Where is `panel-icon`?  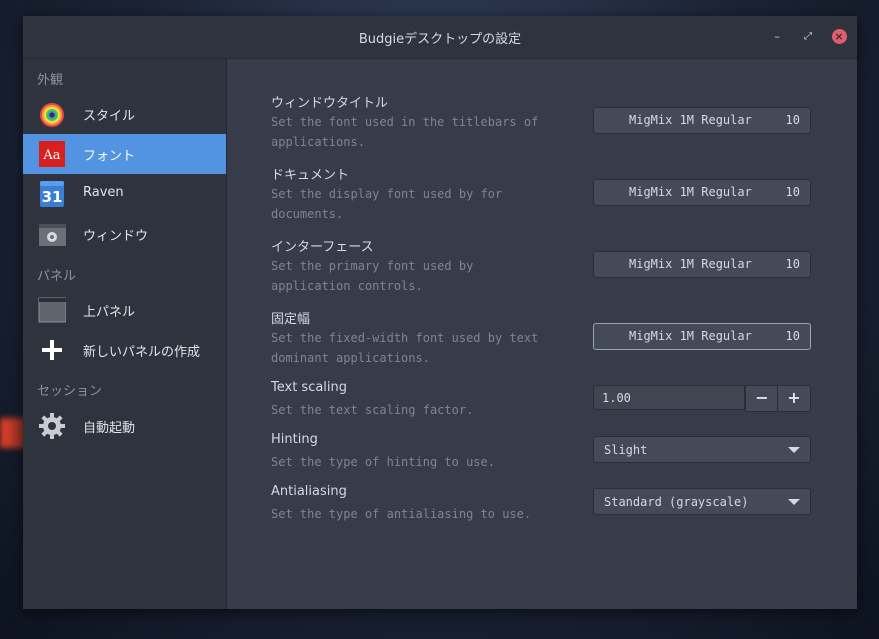 panel-icon is located at coordinates (52, 310).